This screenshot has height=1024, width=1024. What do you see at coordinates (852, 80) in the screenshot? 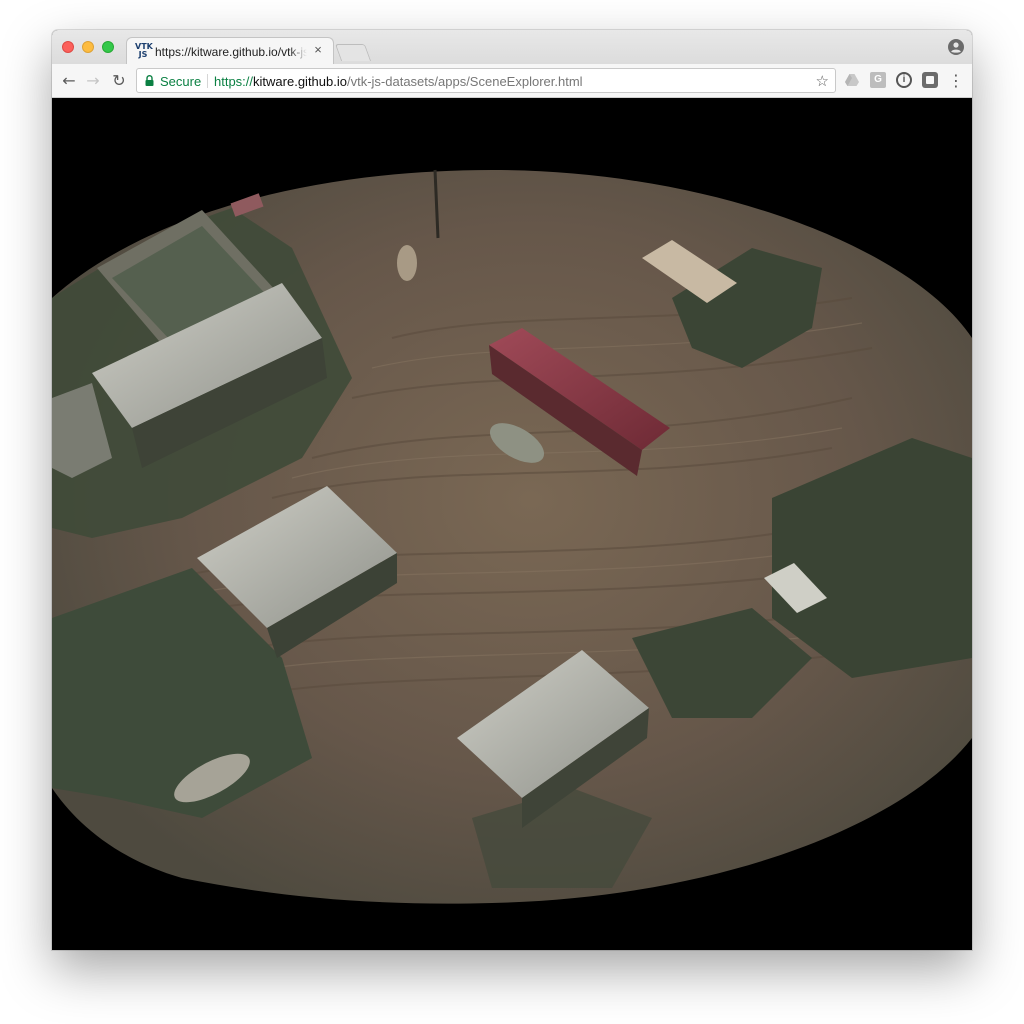
I see `drive-extension-icon` at bounding box center [852, 80].